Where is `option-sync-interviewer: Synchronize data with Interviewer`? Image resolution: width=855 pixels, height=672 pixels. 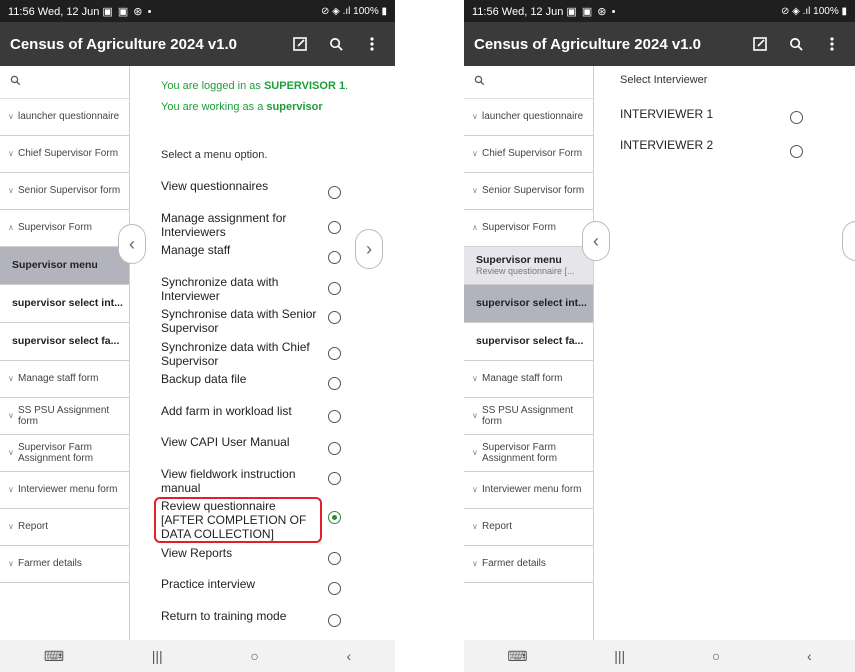 option-sync-interviewer: Synchronize data with Interviewer is located at coordinates (241, 289).